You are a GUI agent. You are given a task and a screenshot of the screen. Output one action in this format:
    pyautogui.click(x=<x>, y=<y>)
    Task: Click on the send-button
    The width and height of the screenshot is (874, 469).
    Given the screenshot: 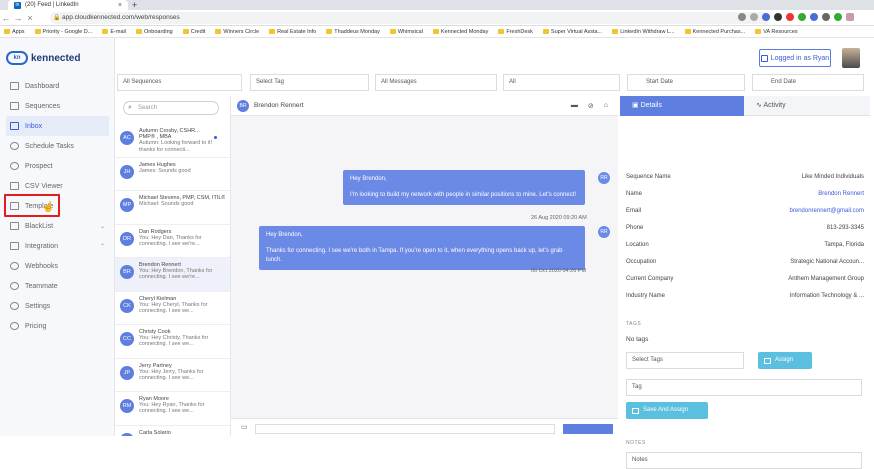 What is the action you would take?
    pyautogui.click(x=588, y=429)
    